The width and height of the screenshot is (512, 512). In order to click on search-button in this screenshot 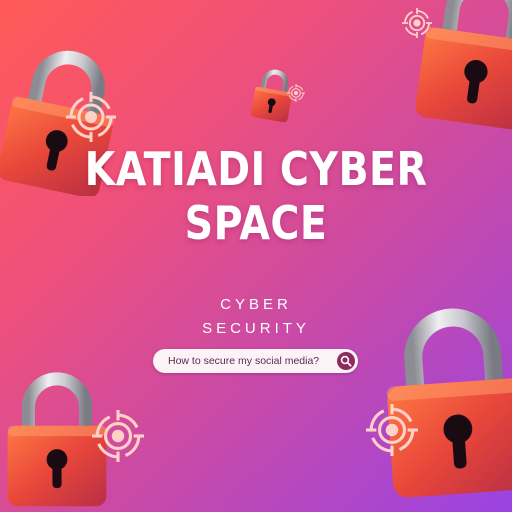, I will do `click(346, 361)`.